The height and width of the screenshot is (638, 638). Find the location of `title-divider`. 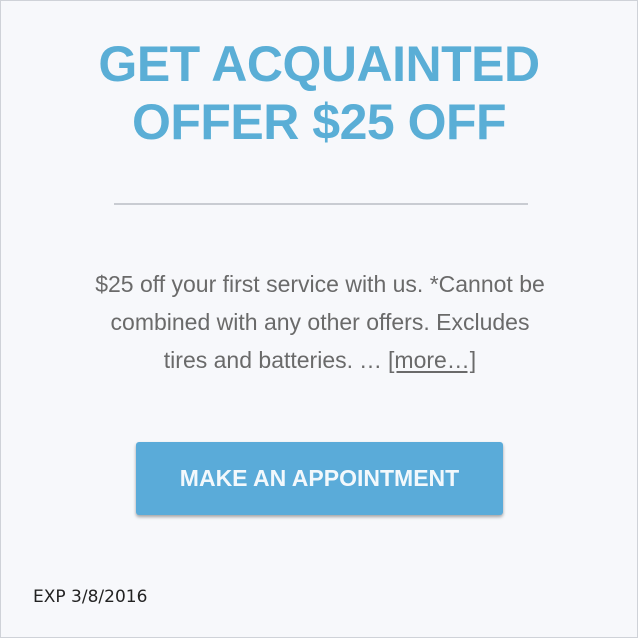

title-divider is located at coordinates (321, 204).